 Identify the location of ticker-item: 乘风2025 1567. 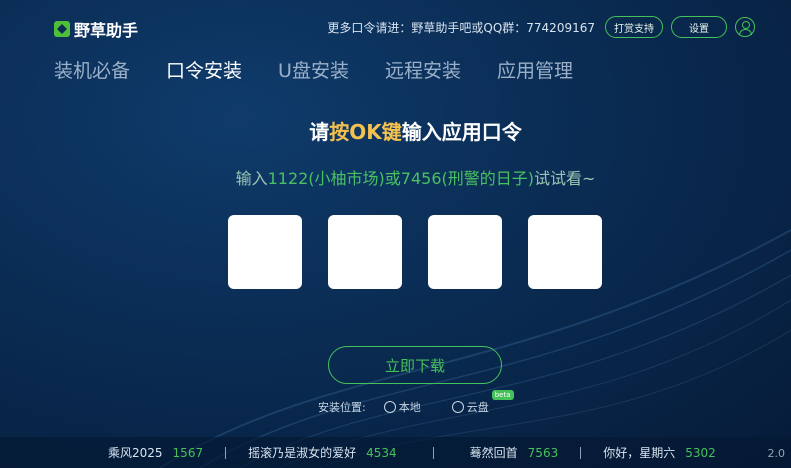
(155, 452).